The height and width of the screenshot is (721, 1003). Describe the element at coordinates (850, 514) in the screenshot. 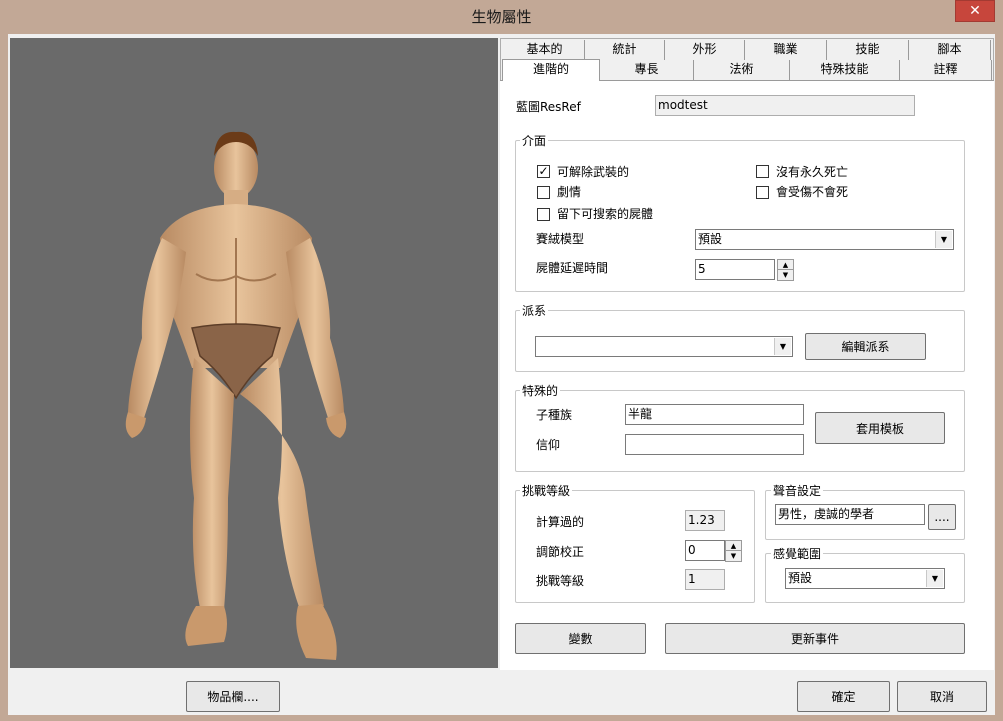

I see `soundset-field: 男性，虔誠的學者` at that location.